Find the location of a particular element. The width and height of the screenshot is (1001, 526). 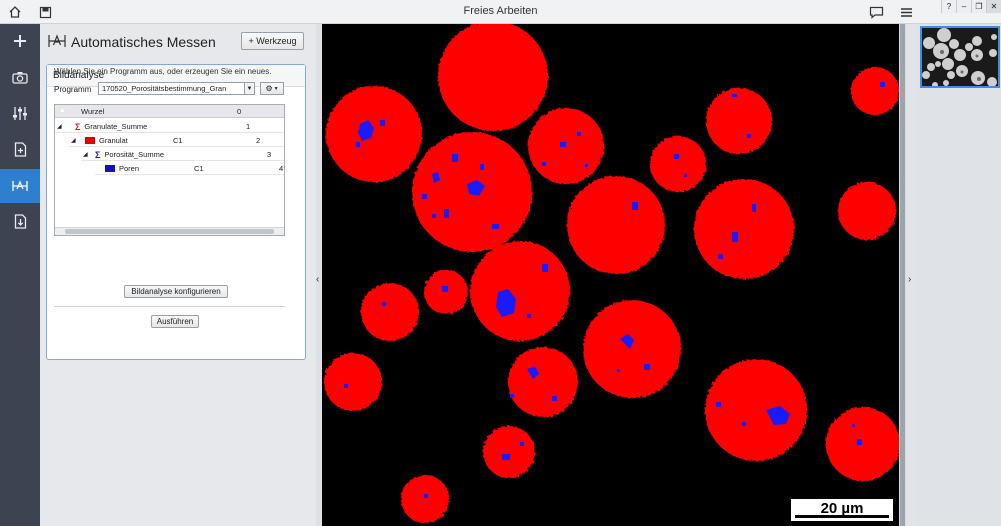

chat-icon is located at coordinates (876, 12).